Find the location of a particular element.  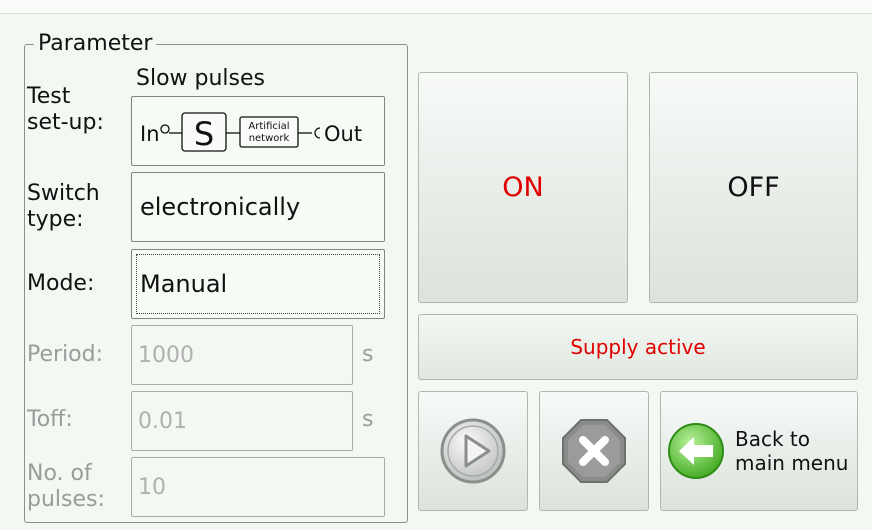

status-text: Supply active is located at coordinates (638, 347).